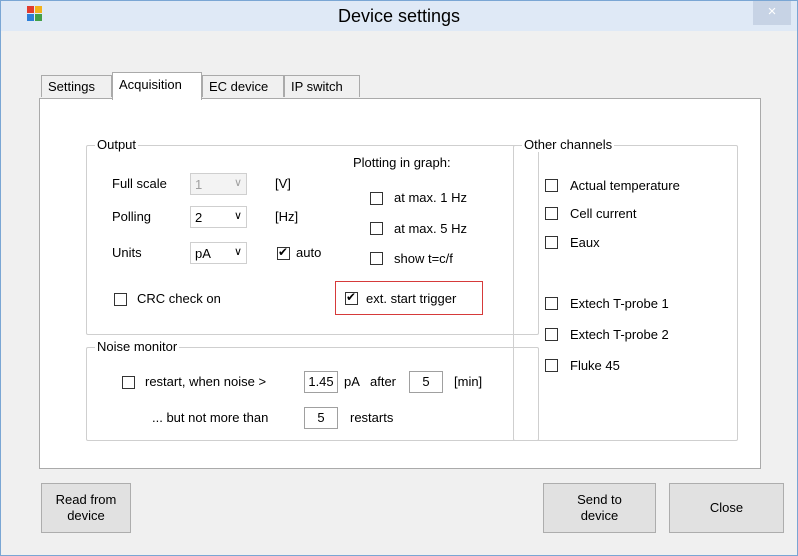 This screenshot has height=556, width=798. I want to click on window-title: Device settings, so click(399, 16).